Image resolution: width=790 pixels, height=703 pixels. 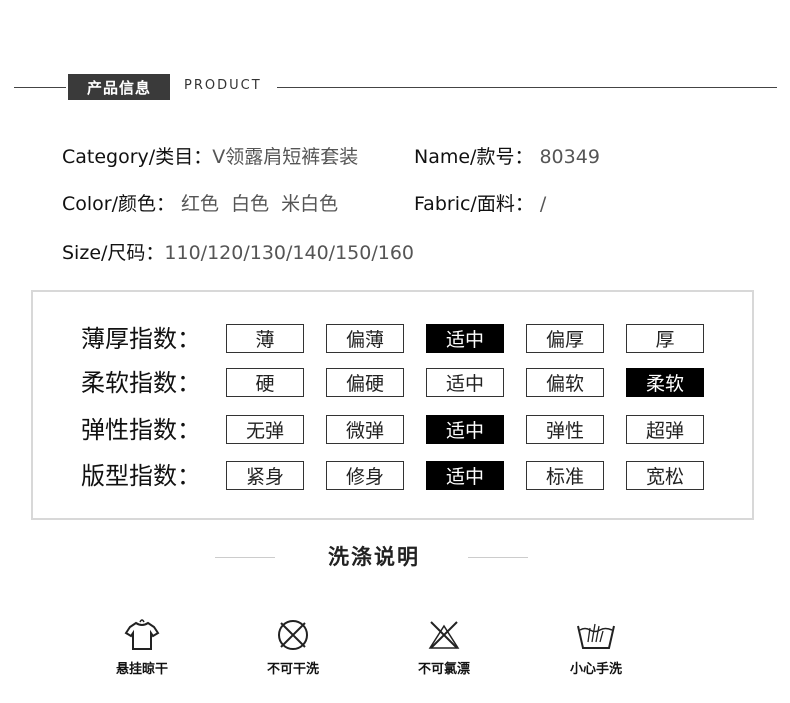 I want to click on wash-item-no-dry-clean: 不可干洗, so click(x=293, y=647).